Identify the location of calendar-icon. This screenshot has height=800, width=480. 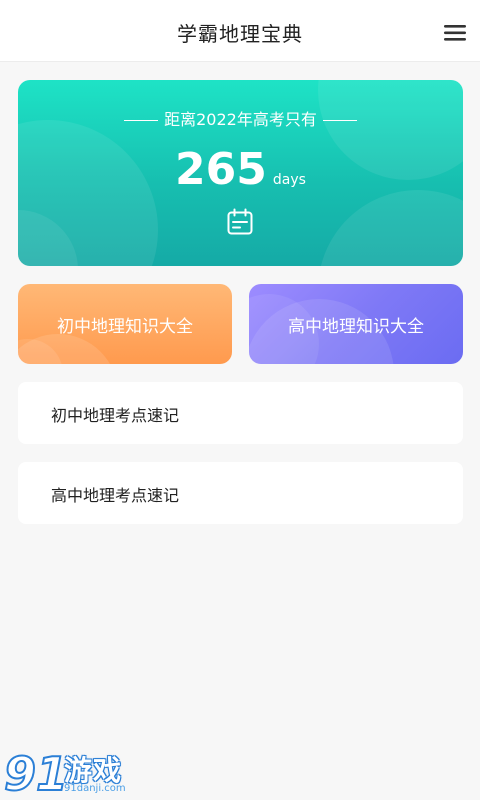
(240, 221).